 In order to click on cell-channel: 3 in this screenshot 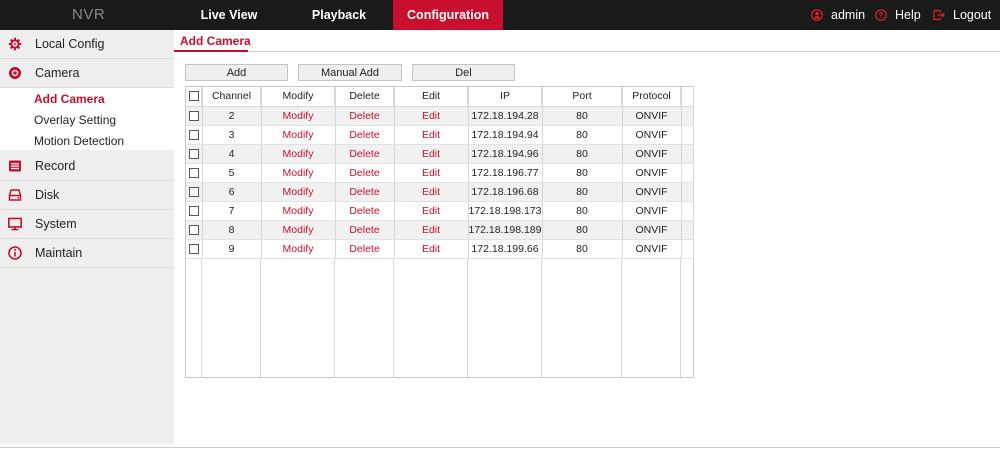, I will do `click(232, 135)`.